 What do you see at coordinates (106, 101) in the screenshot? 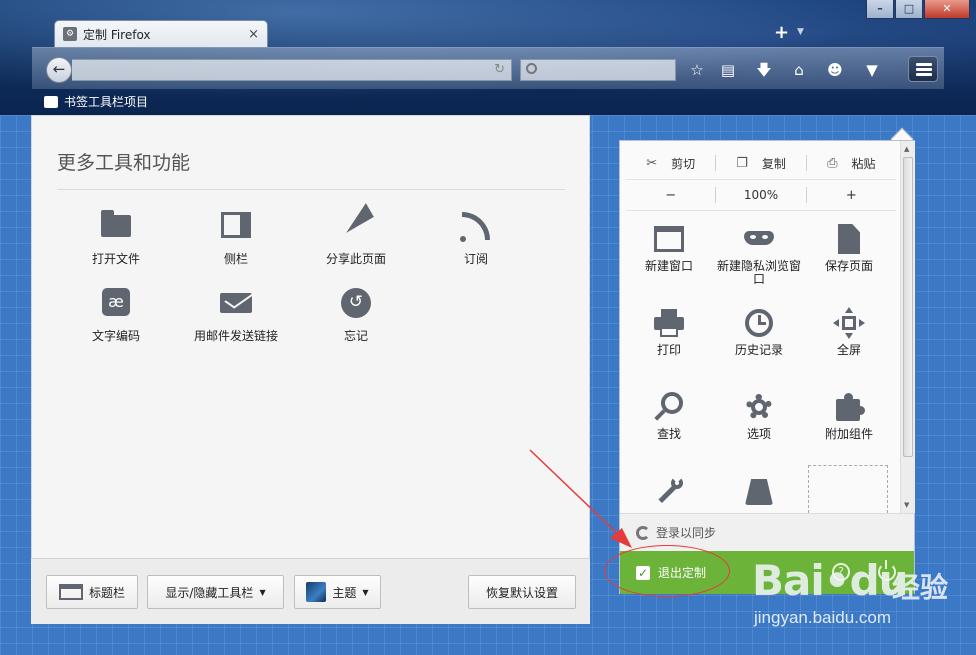
I see `bookmarks-toolbar-items-label: 书签工具栏项目` at bounding box center [106, 101].